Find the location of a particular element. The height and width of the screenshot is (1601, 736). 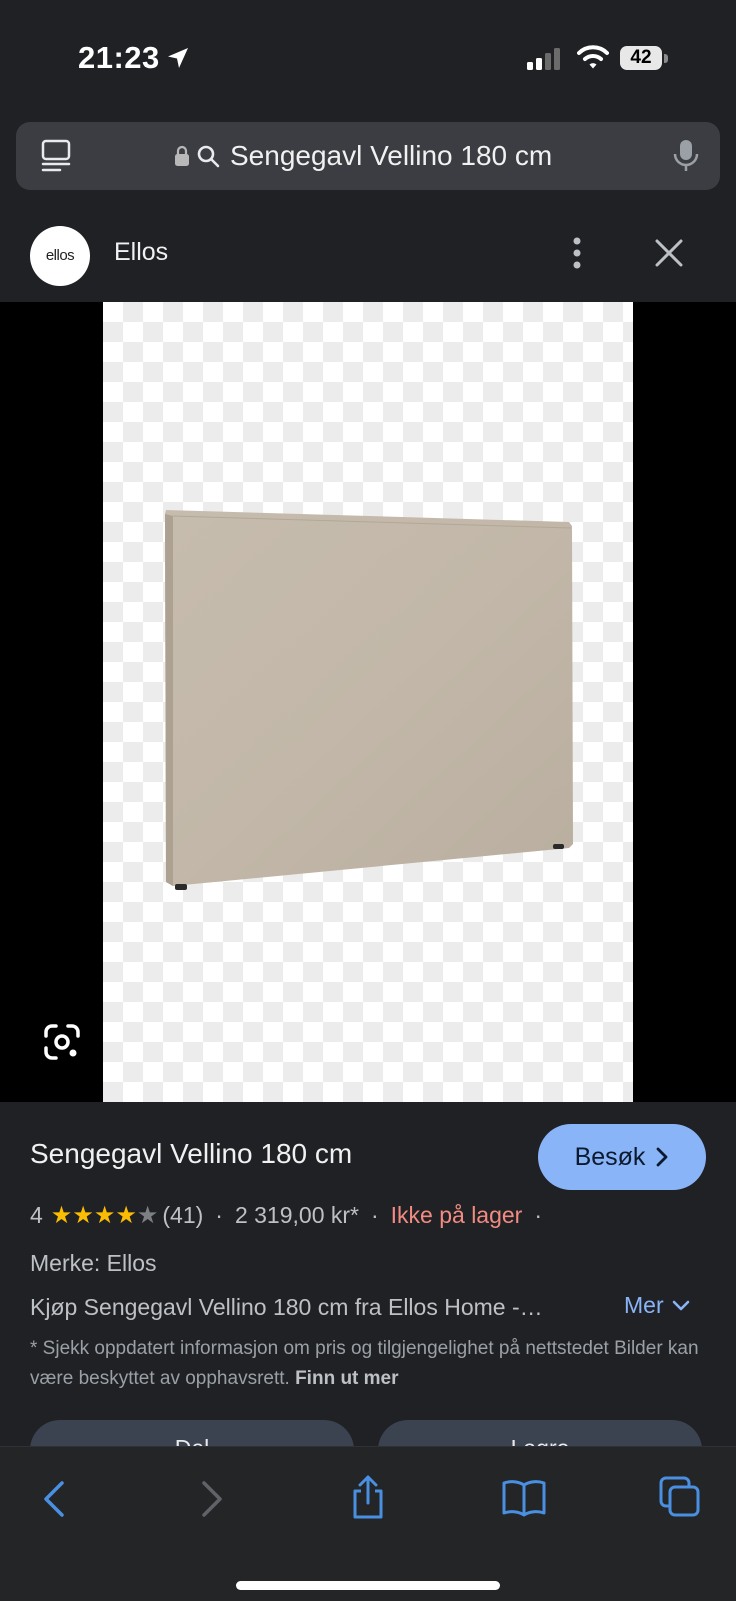

more-button: Mer is located at coordinates (657, 1305).